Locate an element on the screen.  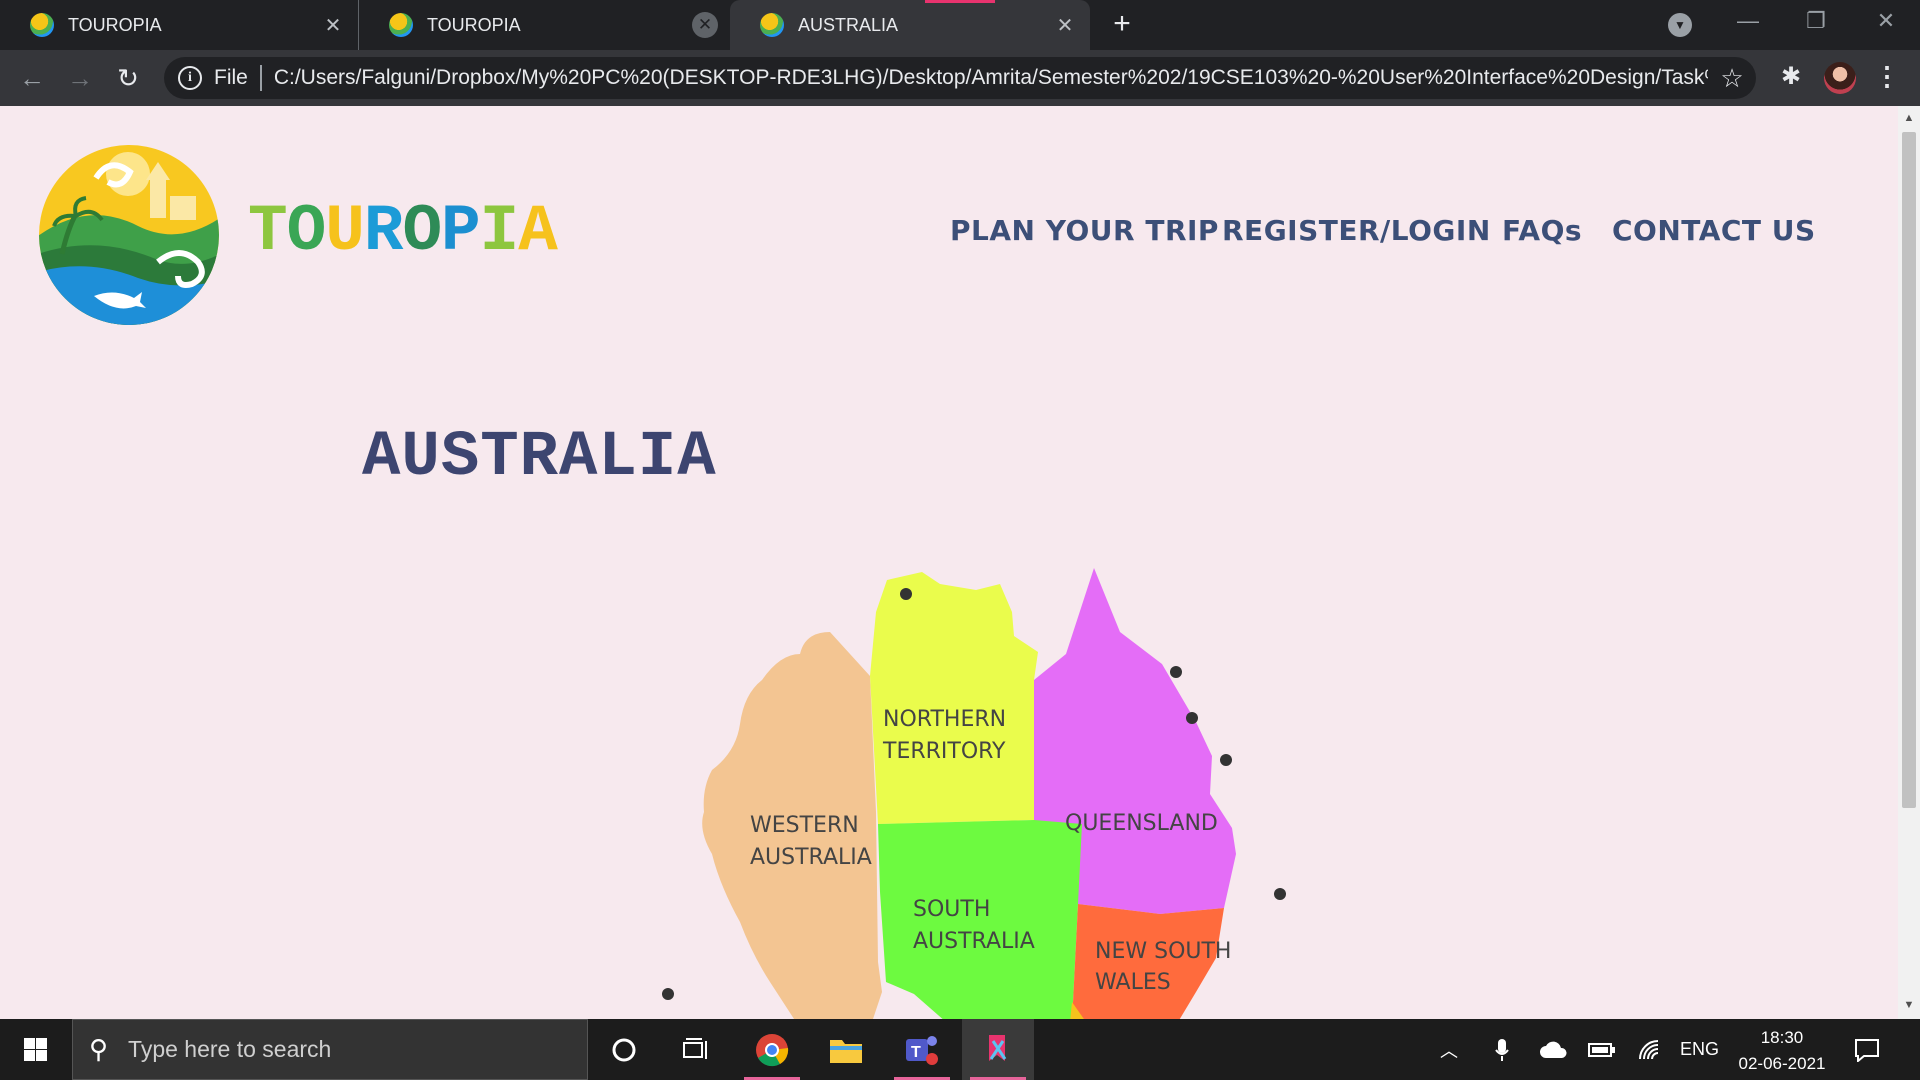
notifications-icon is located at coordinates (1867, 1049).